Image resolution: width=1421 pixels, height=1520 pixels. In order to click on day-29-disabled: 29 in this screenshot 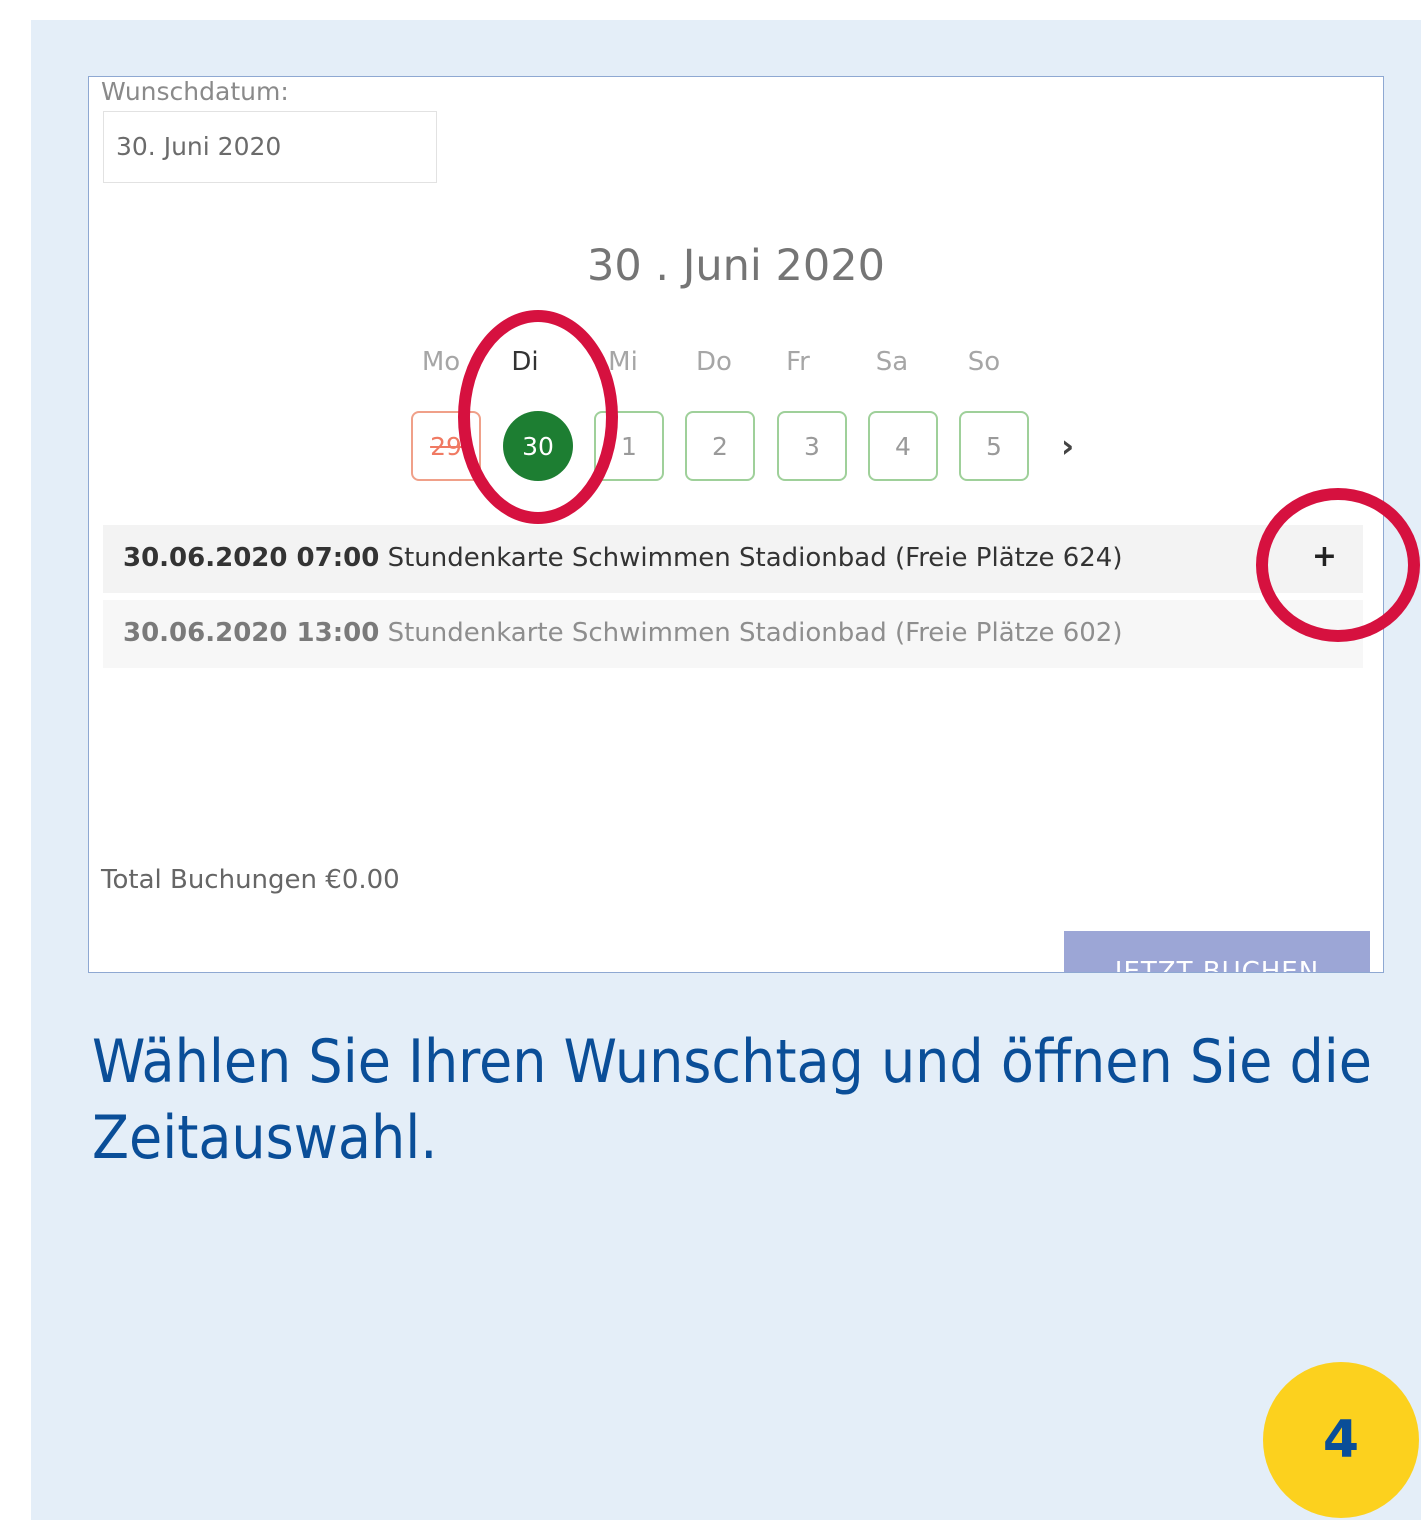, I will do `click(446, 446)`.